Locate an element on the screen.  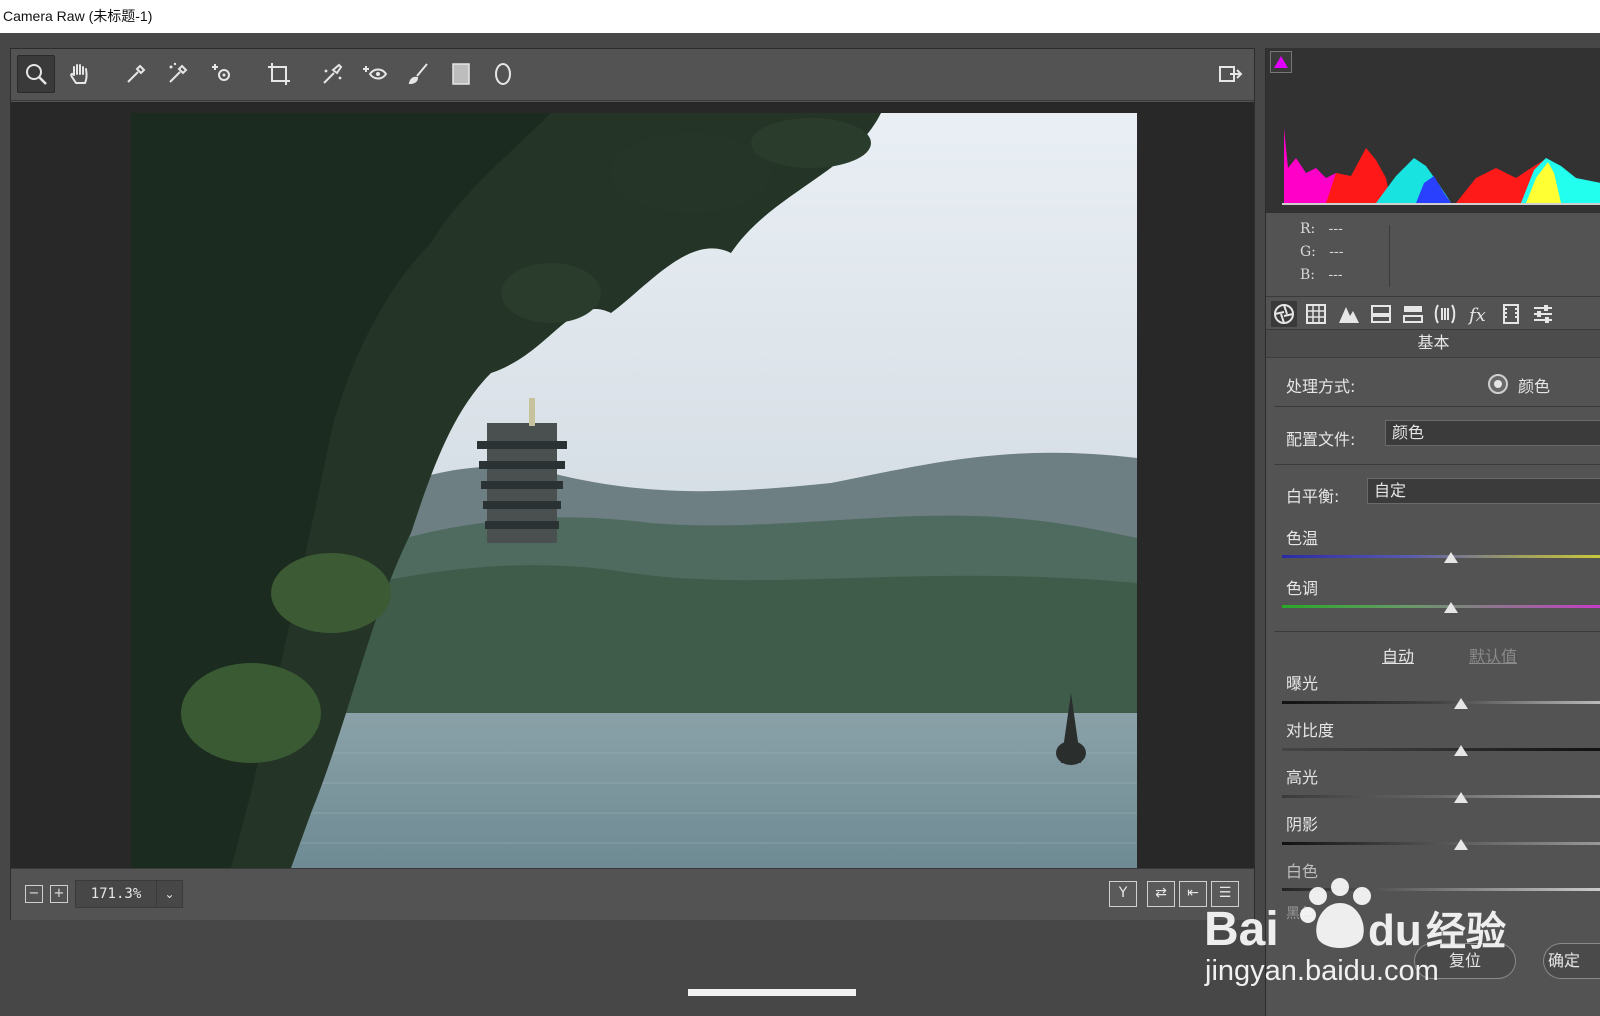
tab-camera-calibration is located at coordinates (1511, 314).